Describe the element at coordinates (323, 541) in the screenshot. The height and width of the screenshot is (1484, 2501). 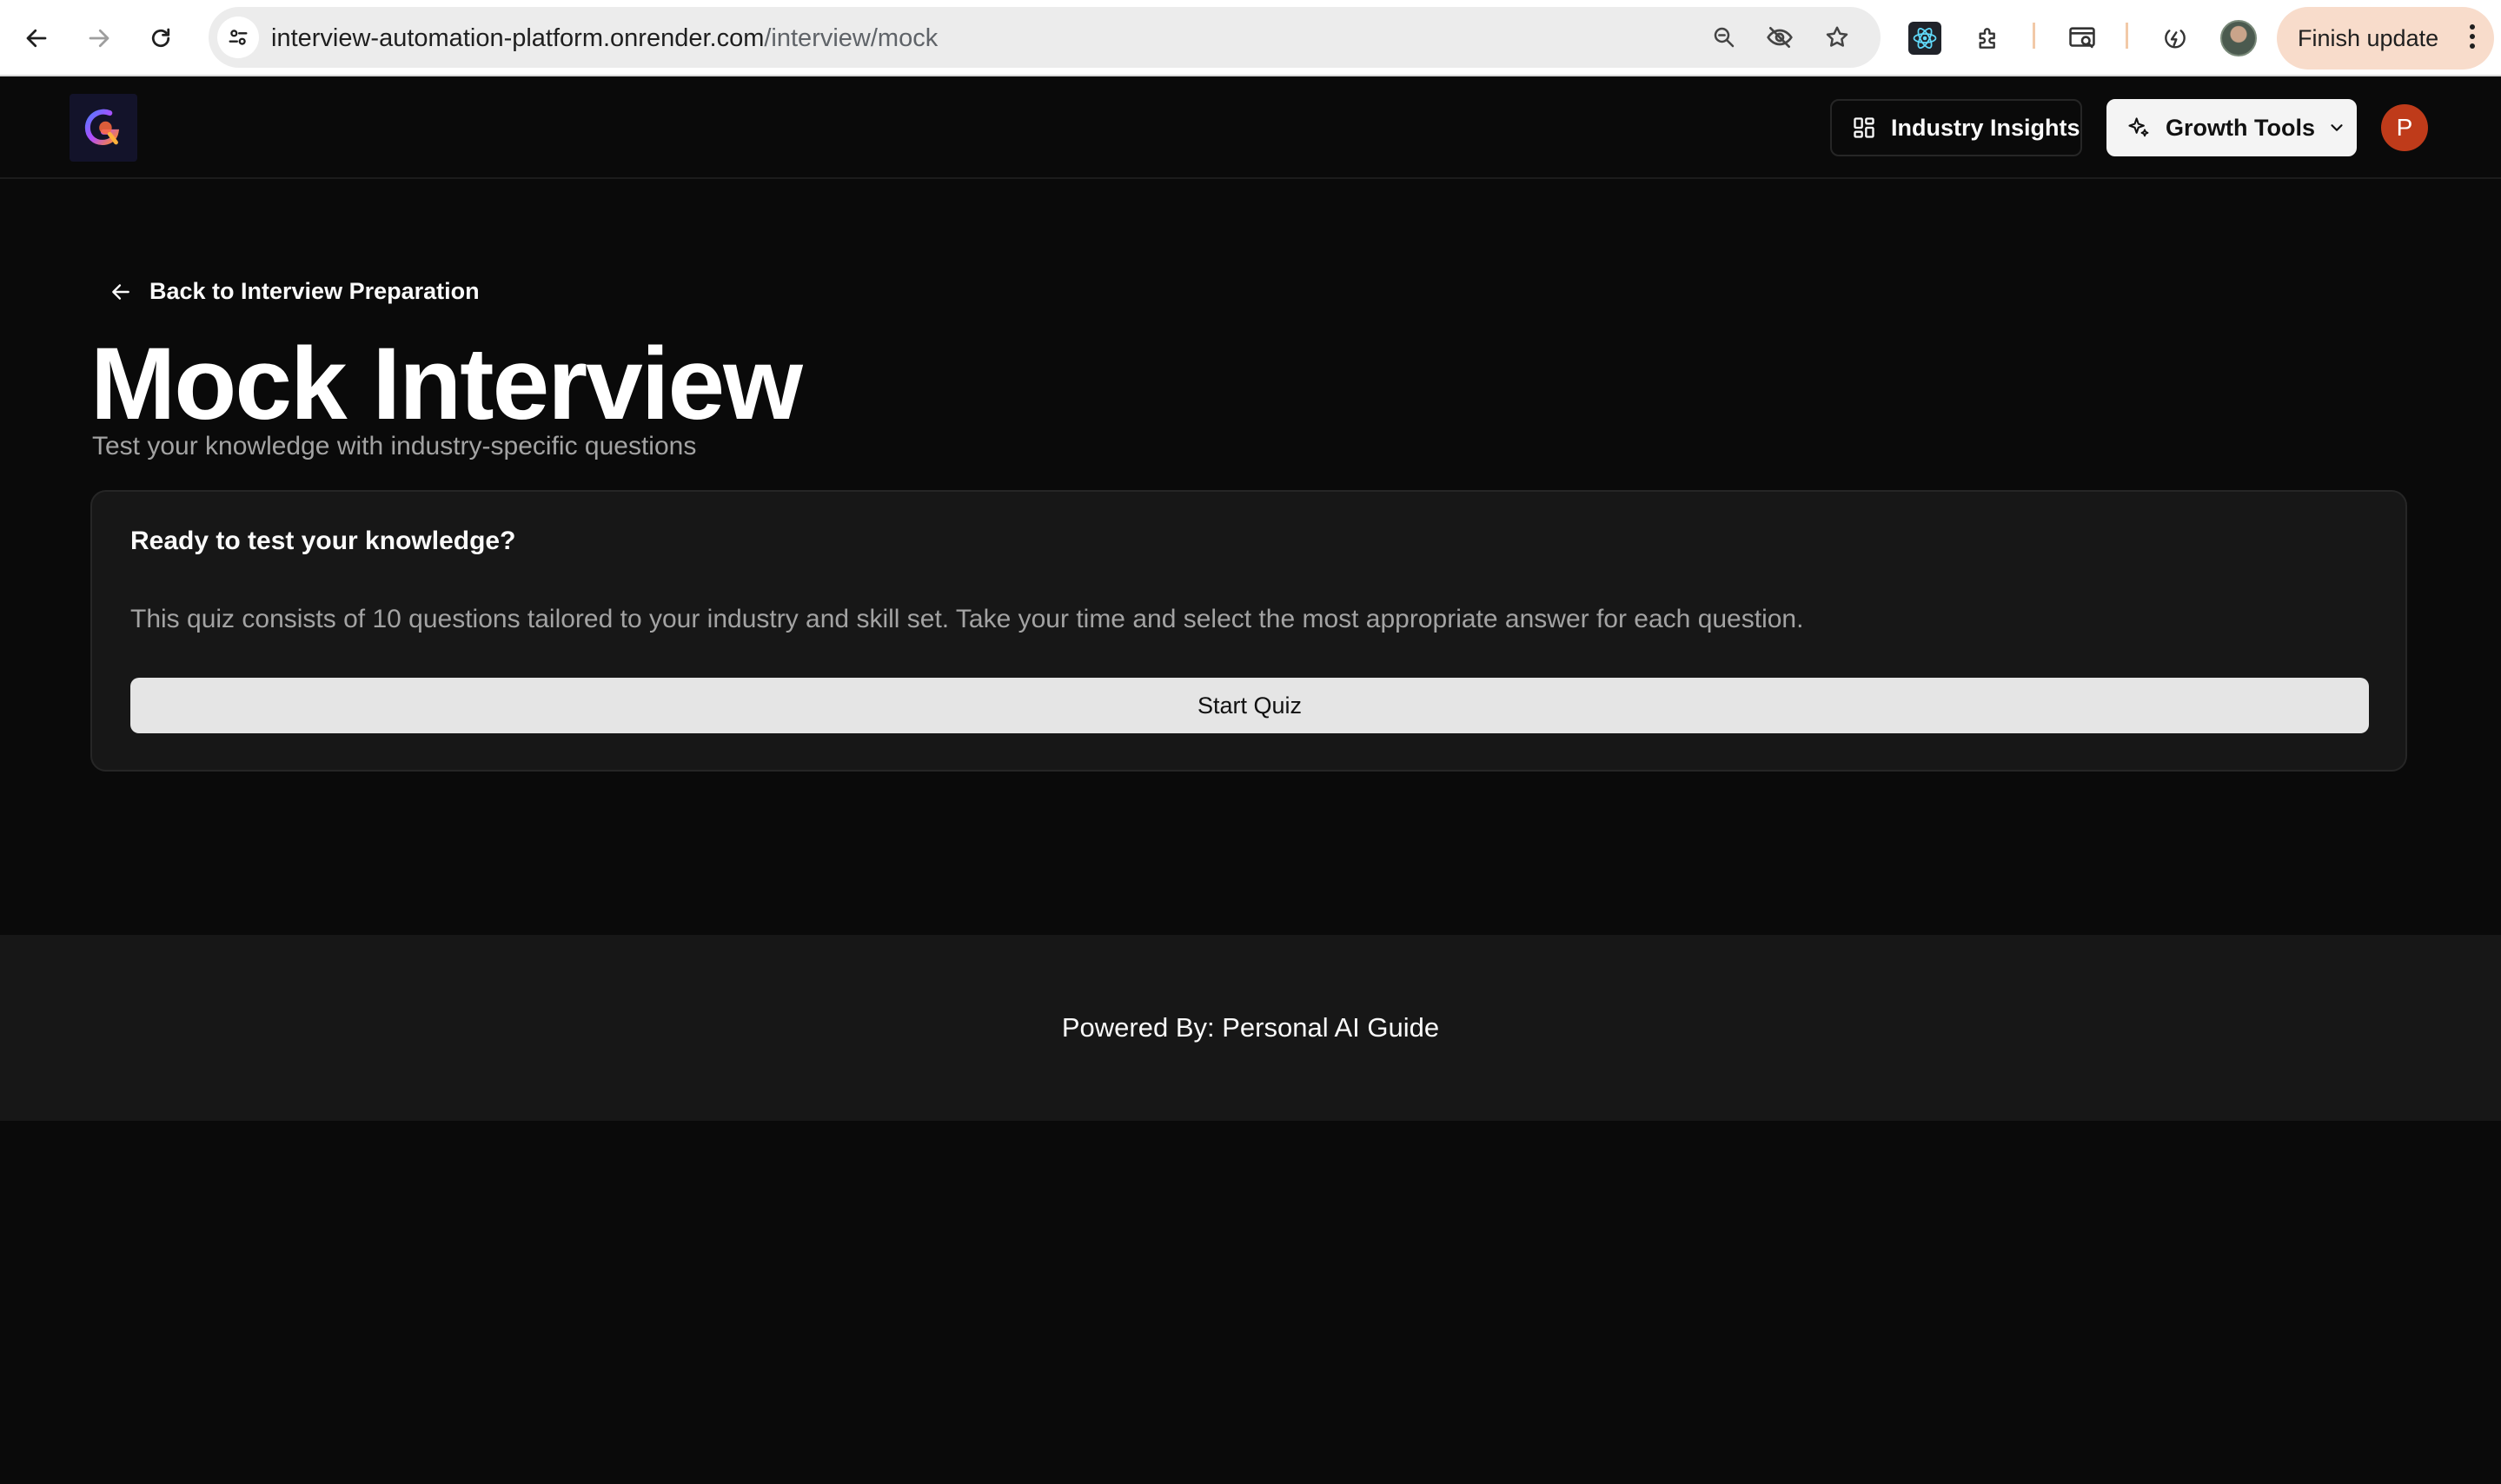
I see `card-title: Ready to test your knowledge?` at that location.